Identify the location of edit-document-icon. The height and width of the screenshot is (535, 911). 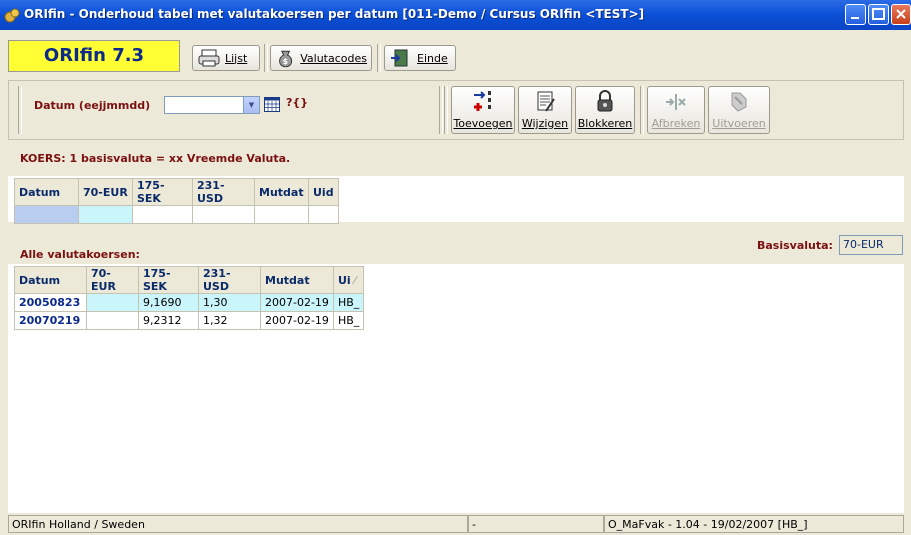
(546, 101).